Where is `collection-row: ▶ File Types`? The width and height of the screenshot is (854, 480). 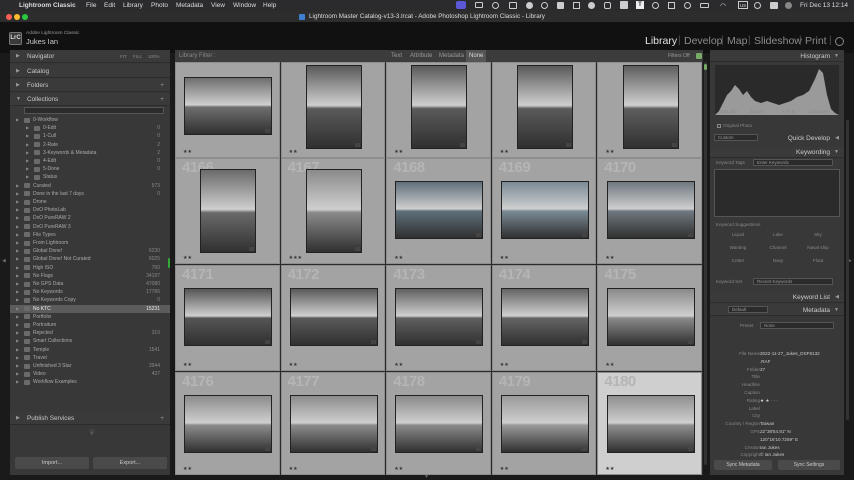
collection-row: ▶ File Types is located at coordinates (90, 235).